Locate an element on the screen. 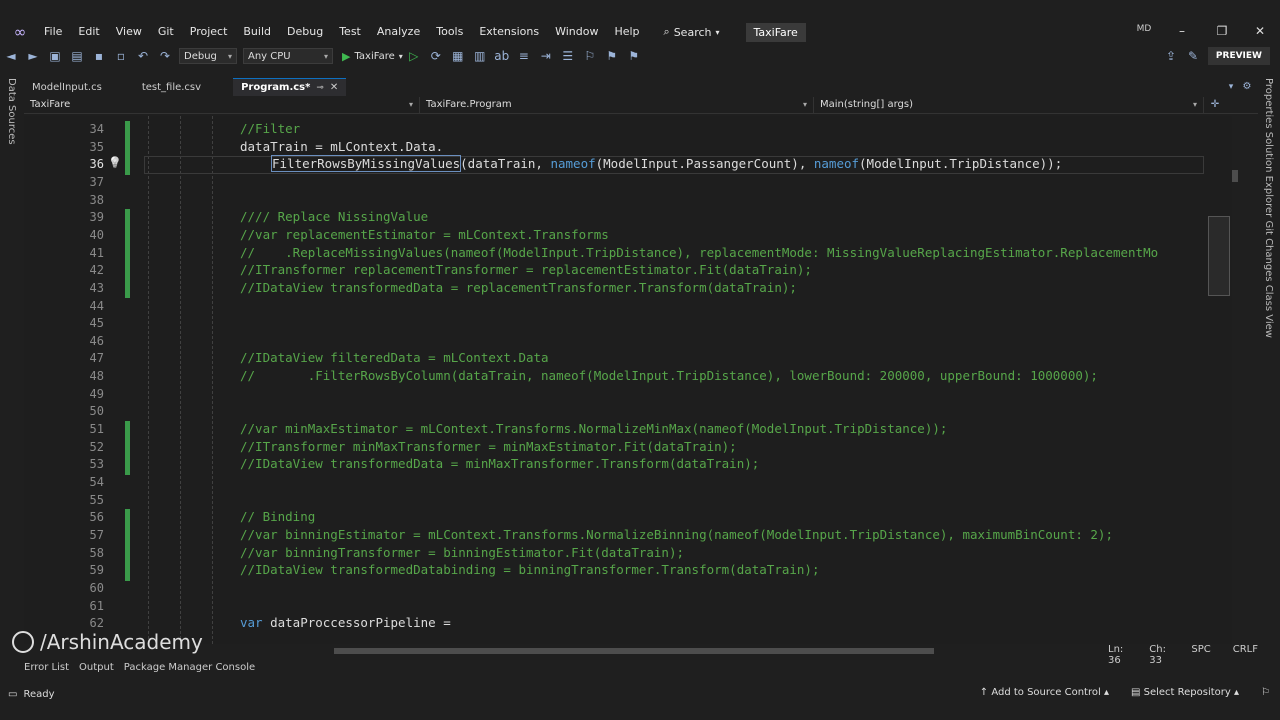  menu-debug: Debug is located at coordinates (305, 32).